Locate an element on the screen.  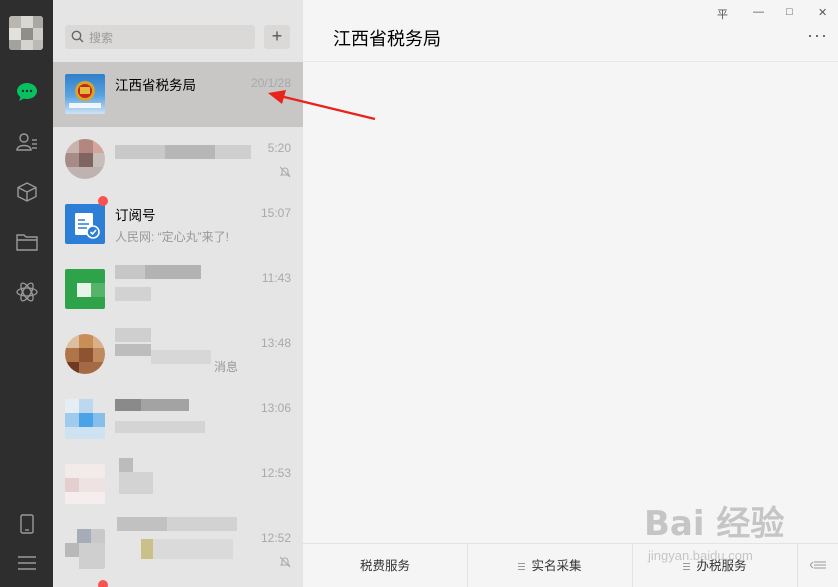
nav-chats is located at coordinates (26, 92).